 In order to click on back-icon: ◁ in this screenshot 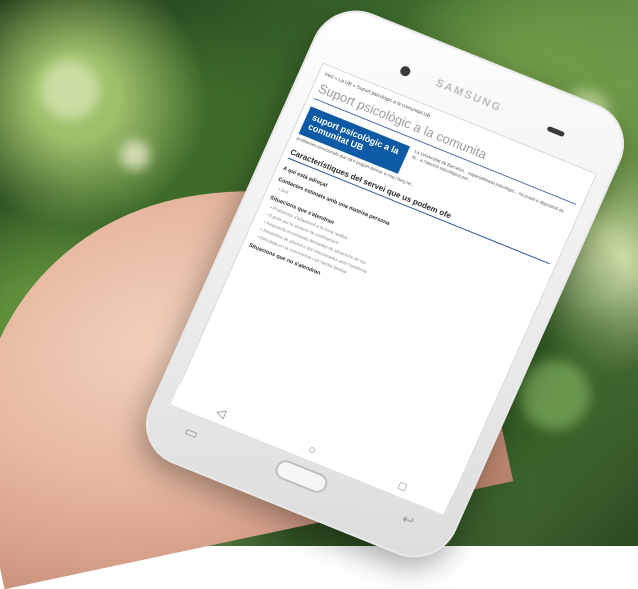, I will do `click(221, 413)`.